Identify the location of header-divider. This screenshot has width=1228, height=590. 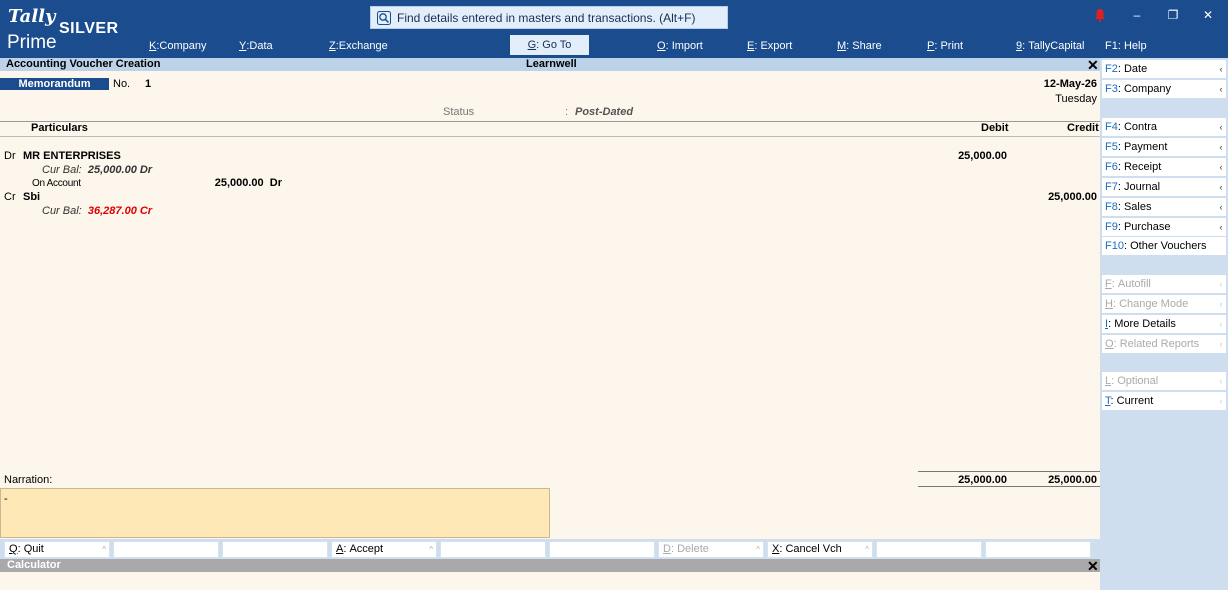
(550, 121).